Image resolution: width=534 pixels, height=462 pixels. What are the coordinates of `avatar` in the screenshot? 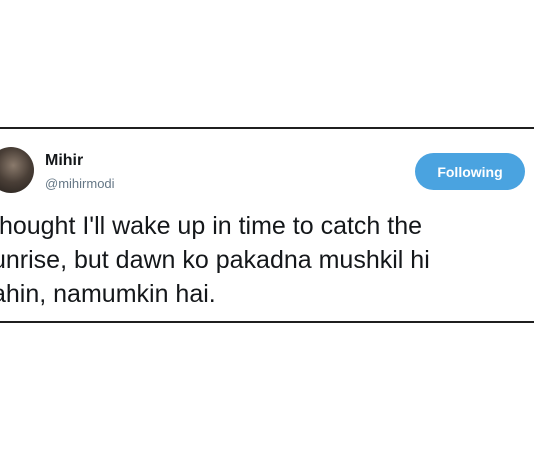 It's located at (17, 170).